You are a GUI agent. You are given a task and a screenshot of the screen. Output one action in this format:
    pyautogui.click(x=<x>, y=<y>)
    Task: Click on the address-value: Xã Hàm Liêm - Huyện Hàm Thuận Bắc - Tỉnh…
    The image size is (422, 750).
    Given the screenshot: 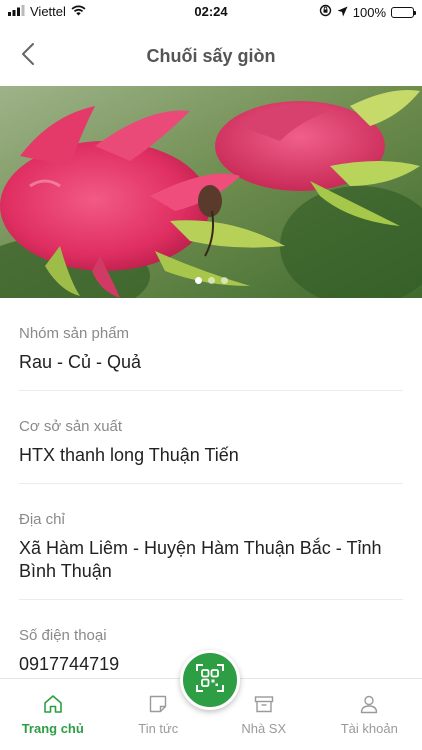 What is the action you would take?
    pyautogui.click(x=200, y=559)
    